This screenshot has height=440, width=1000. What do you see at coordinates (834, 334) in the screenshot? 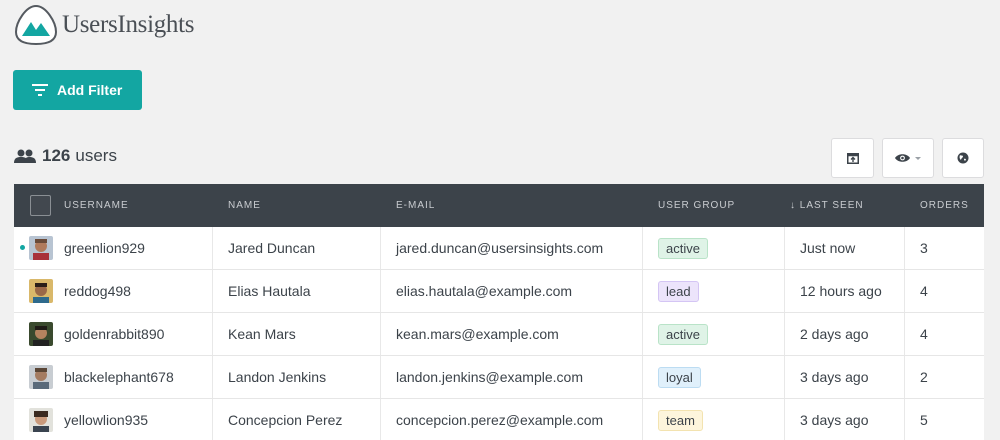
I see `last-seen-cell: 2 days ago` at bounding box center [834, 334].